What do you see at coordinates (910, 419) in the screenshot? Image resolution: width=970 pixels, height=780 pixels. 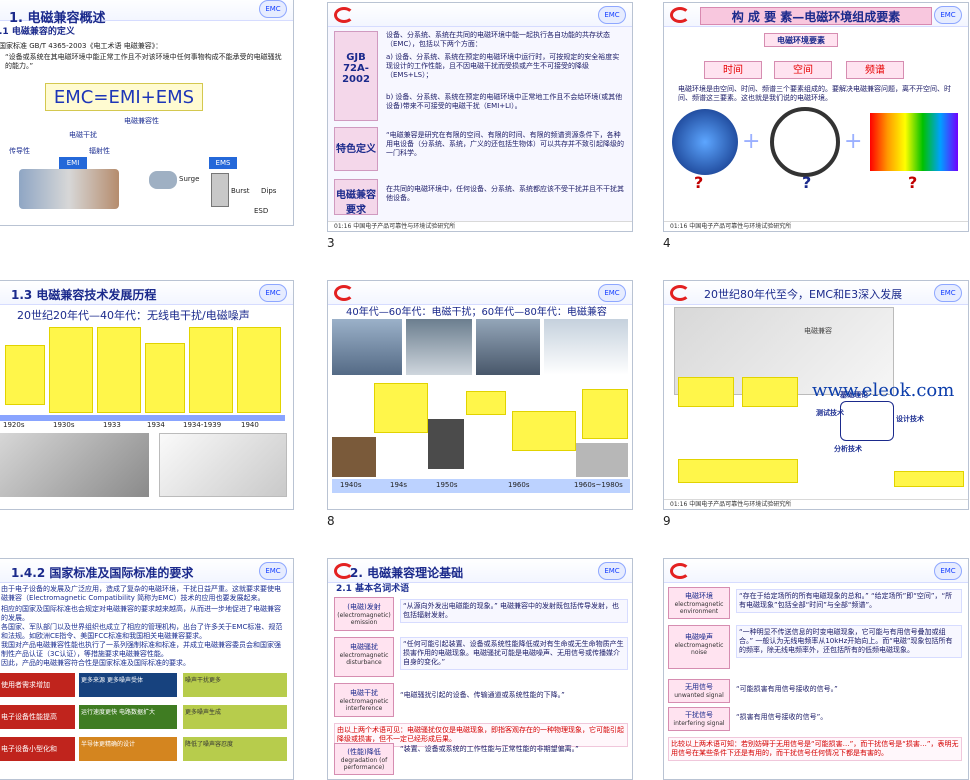 I see `diagram-label: 设计技术` at bounding box center [910, 419].